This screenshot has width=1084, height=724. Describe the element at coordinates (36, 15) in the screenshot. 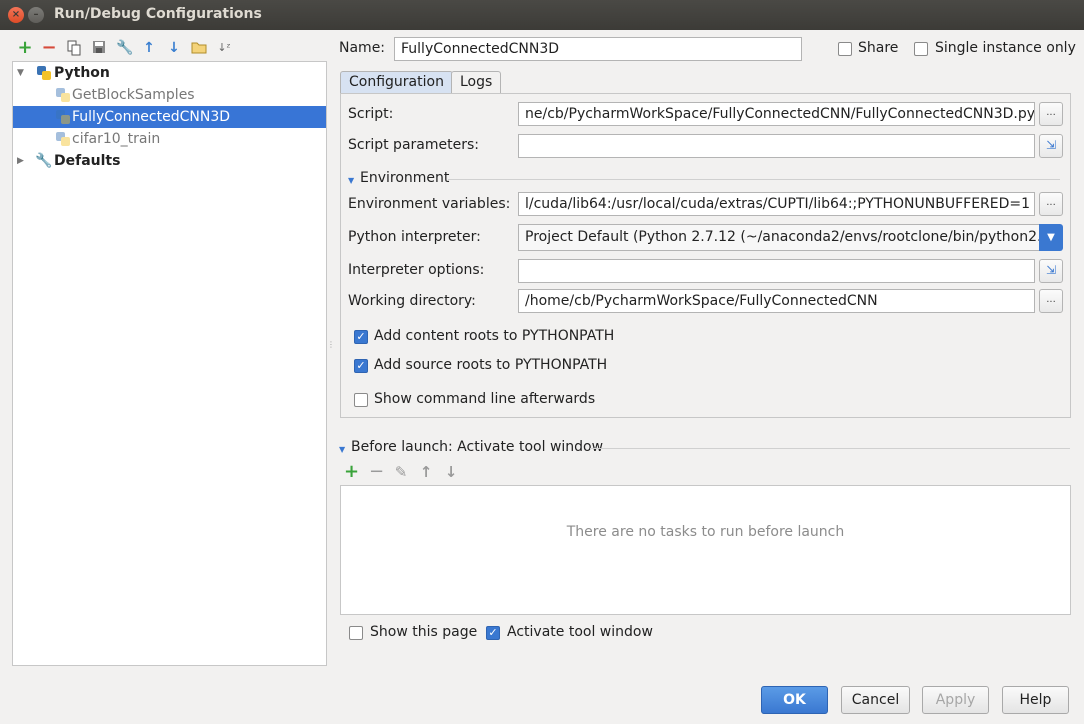

I see `minimize-window-button: –` at that location.